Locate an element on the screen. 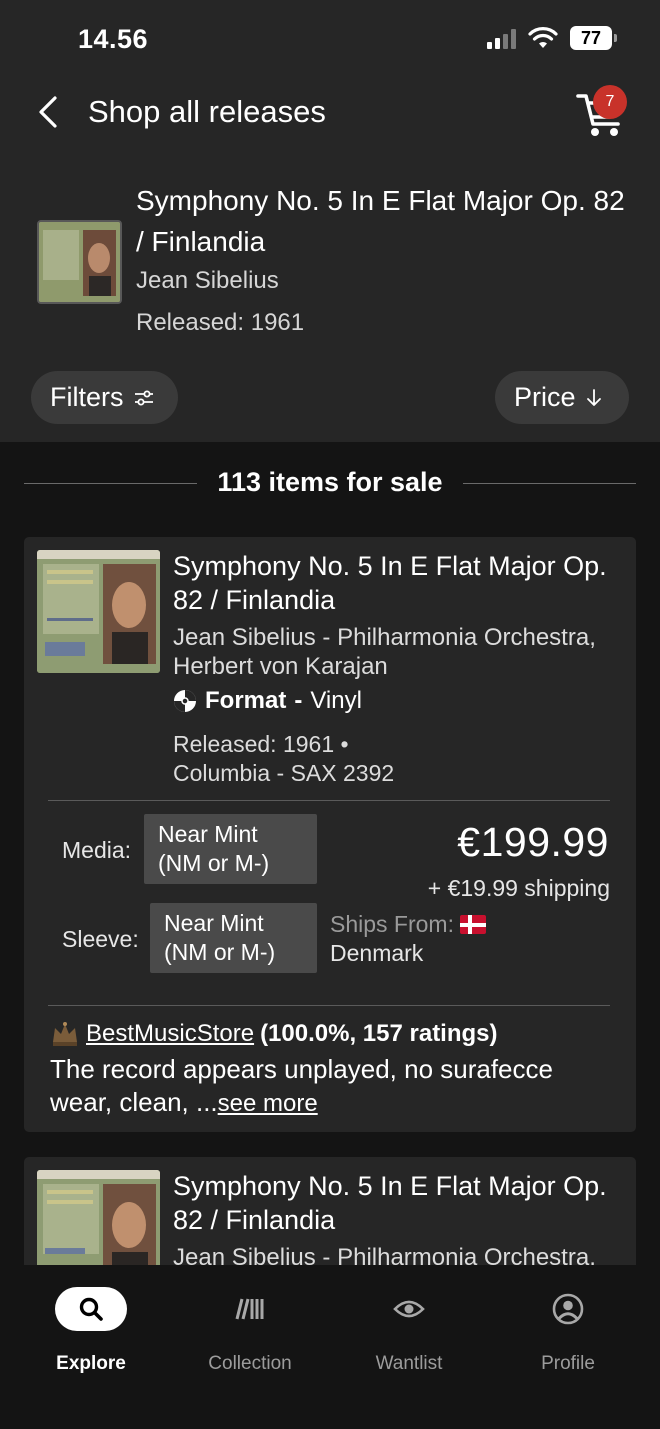  filters-button: Filters is located at coordinates (104, 397).